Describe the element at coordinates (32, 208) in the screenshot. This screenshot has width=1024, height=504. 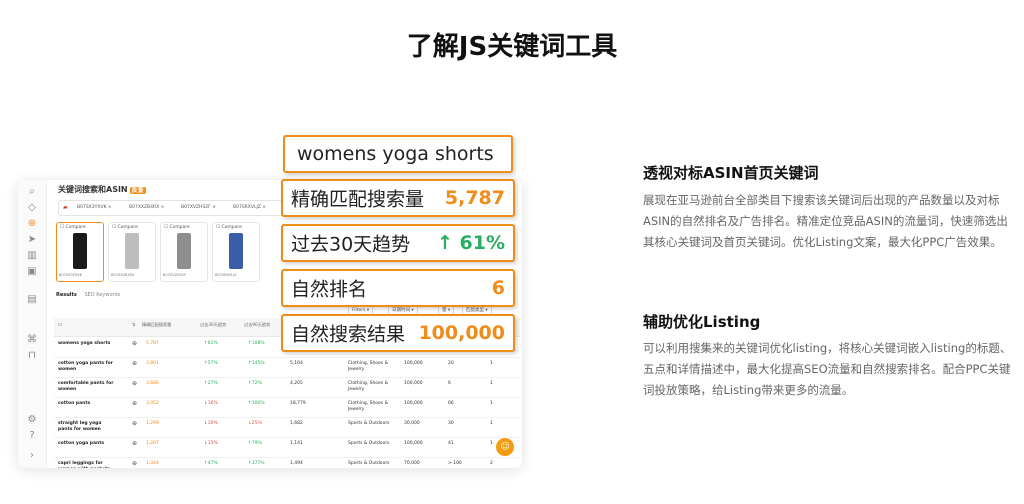
I see `tag-icon: ◇` at that location.